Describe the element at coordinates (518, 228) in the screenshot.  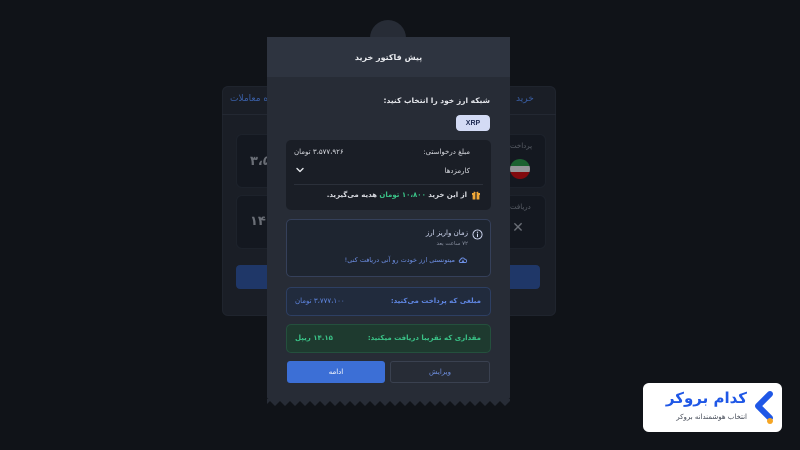
I see `xrp-icon: ✕` at that location.